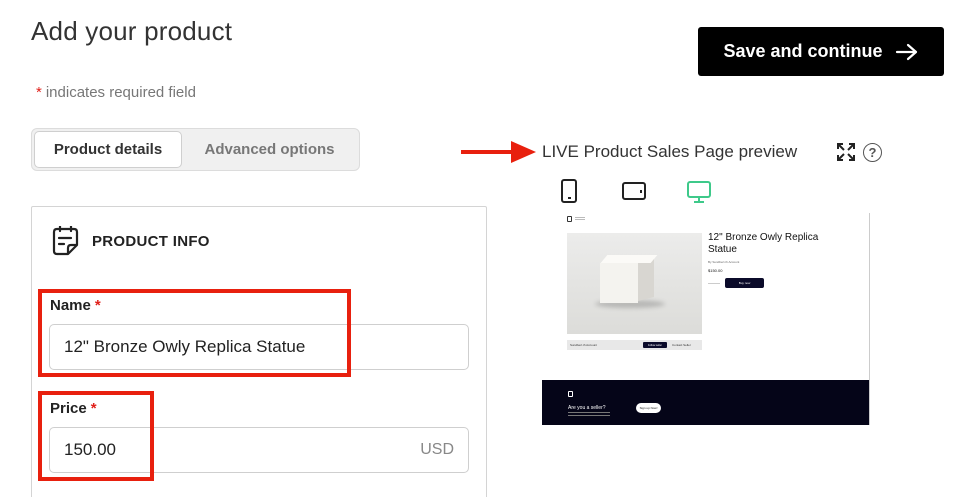 The image size is (972, 497). What do you see at coordinates (132, 31) in the screenshot?
I see `page-title: Add your product` at bounding box center [132, 31].